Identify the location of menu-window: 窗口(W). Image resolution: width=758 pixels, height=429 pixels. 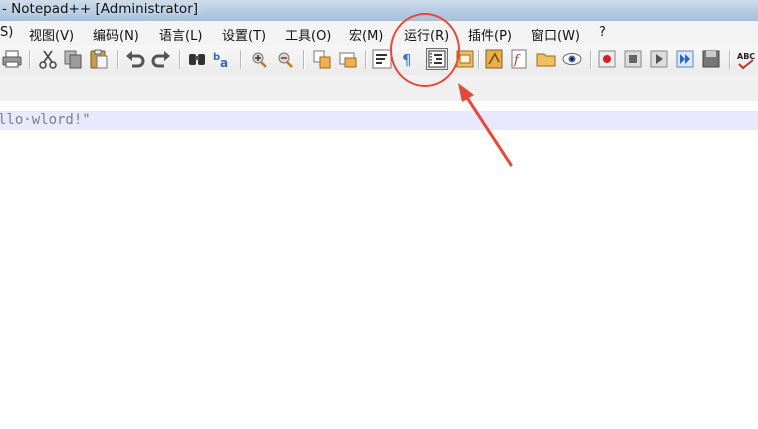
(555, 34).